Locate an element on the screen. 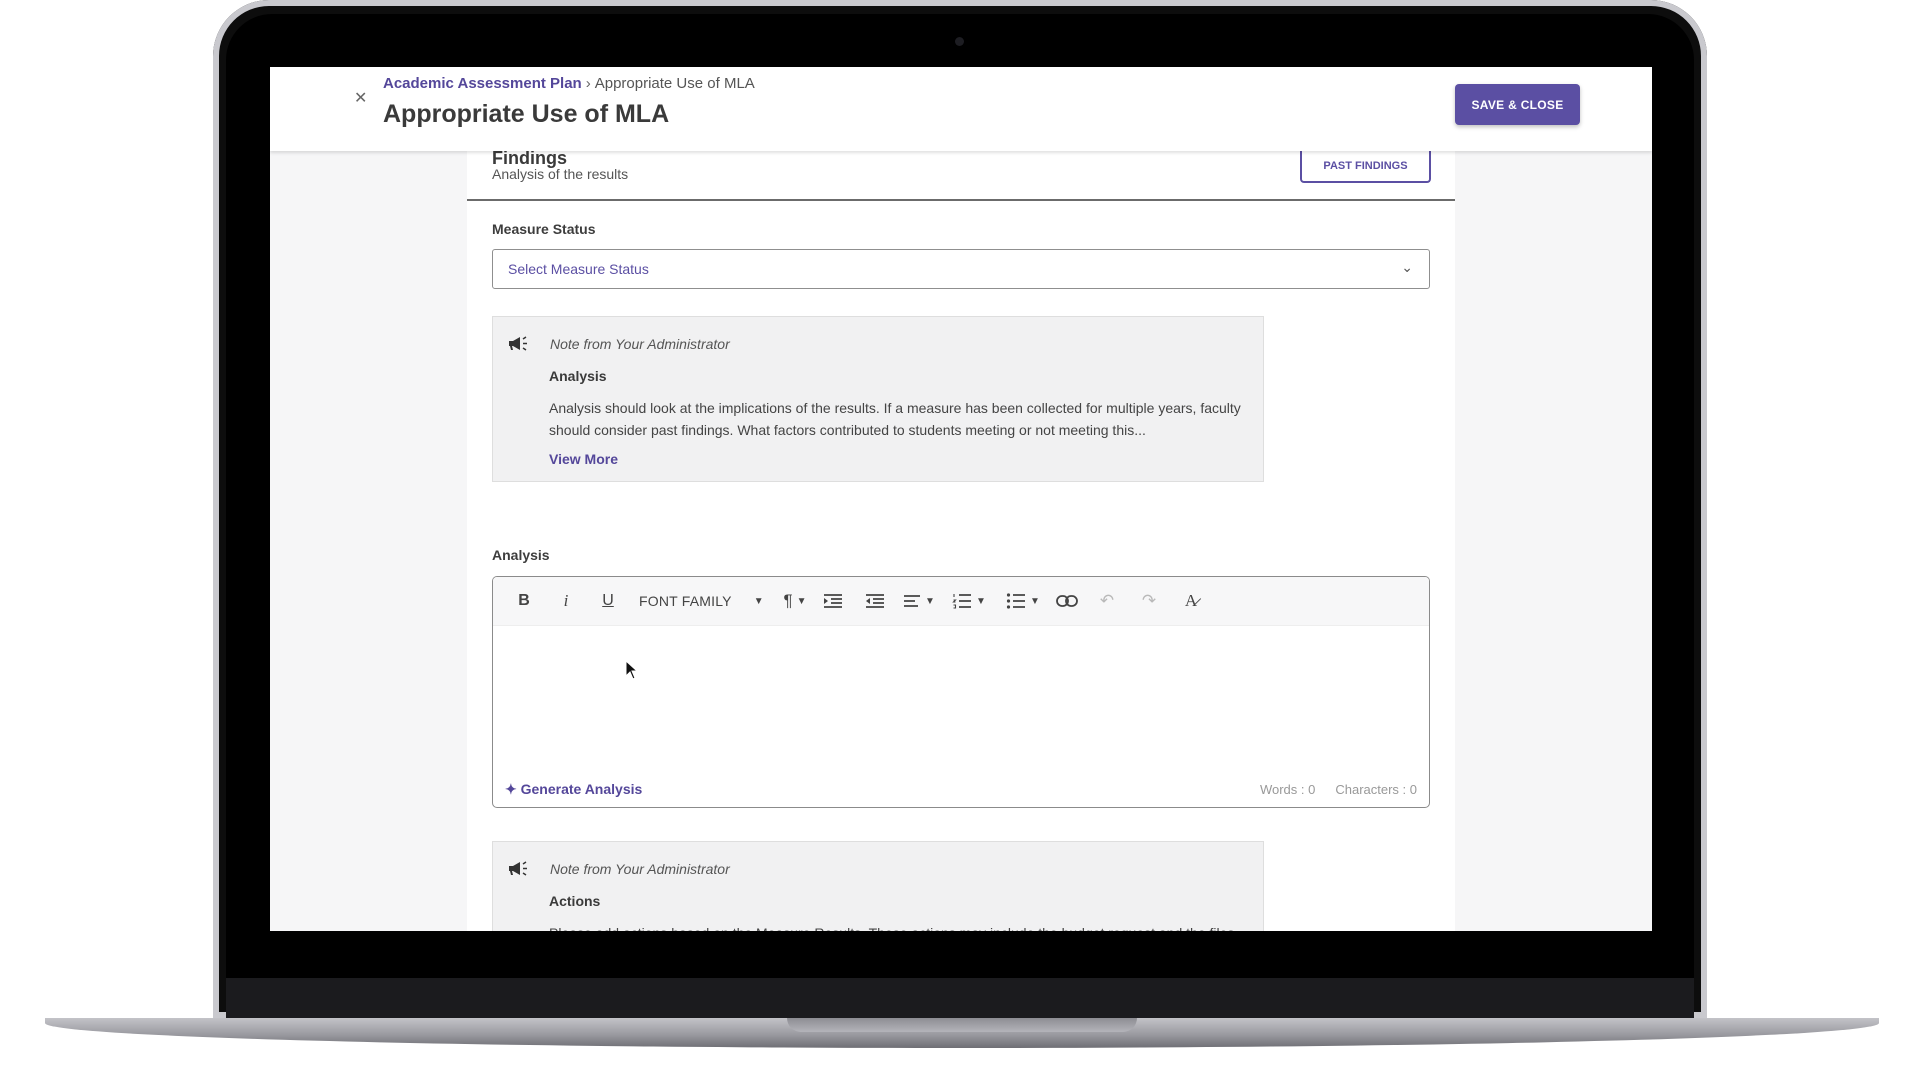 The height and width of the screenshot is (1080, 1920). chevron-down-icon: ⌄ is located at coordinates (1407, 267).